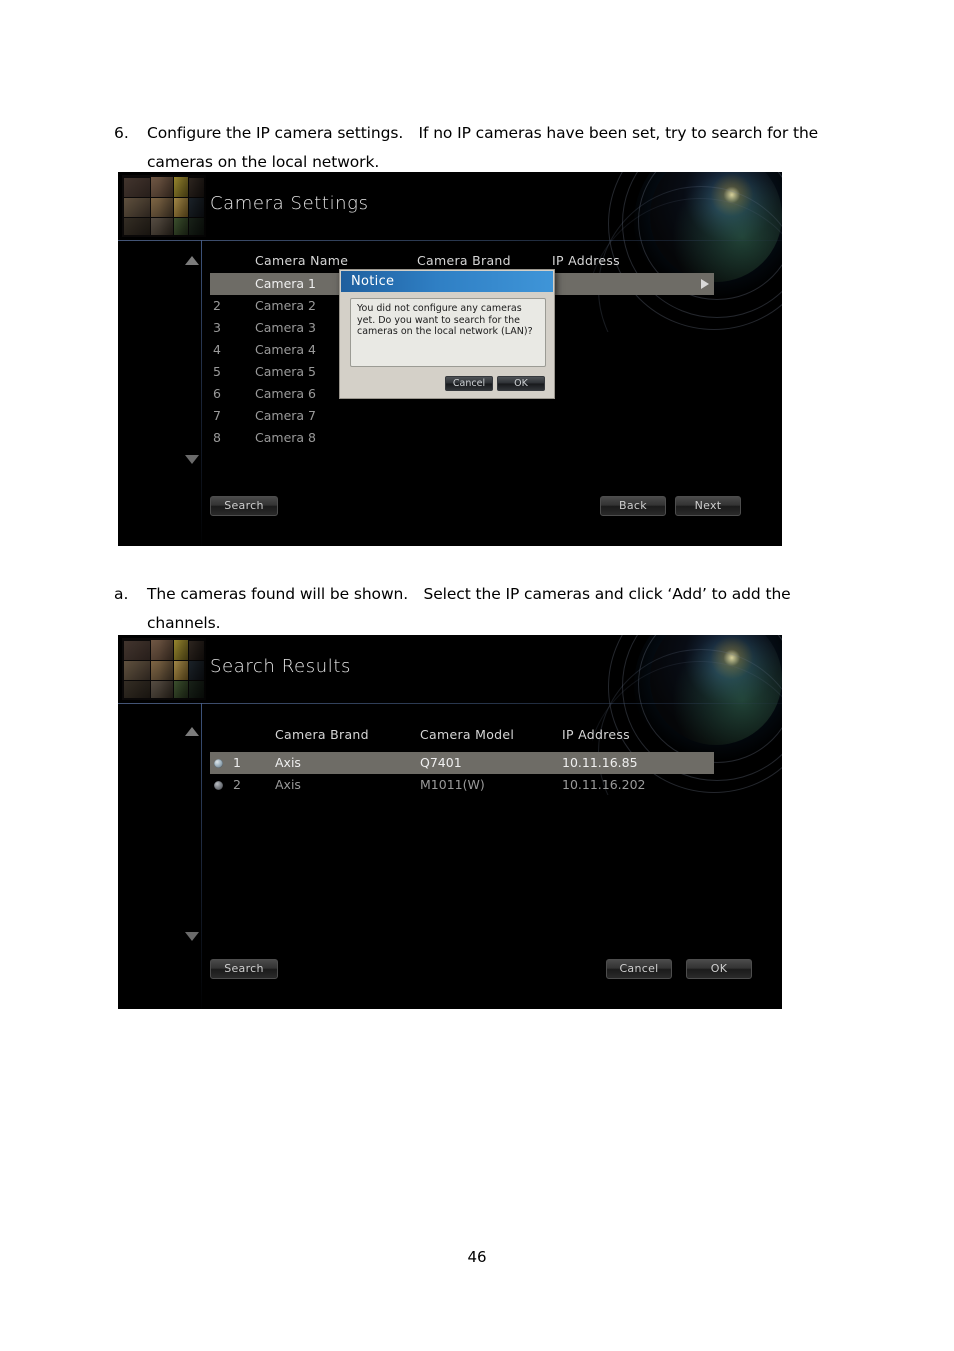 This screenshot has height=1351, width=954. I want to click on back-button: Back, so click(633, 506).